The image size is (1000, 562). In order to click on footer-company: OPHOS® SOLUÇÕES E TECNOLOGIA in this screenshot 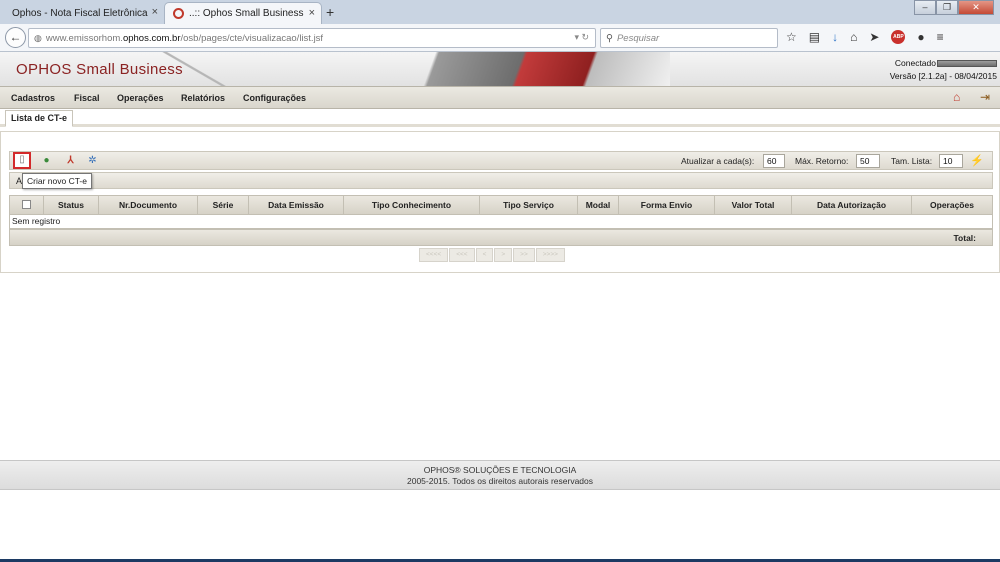, I will do `click(500, 470)`.